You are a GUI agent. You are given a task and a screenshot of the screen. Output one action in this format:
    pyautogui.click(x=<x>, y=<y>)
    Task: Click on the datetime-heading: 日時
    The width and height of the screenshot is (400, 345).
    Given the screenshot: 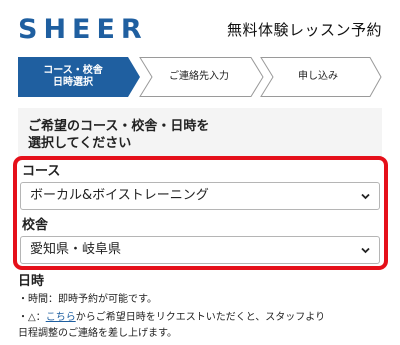 What is the action you would take?
    pyautogui.click(x=31, y=281)
    